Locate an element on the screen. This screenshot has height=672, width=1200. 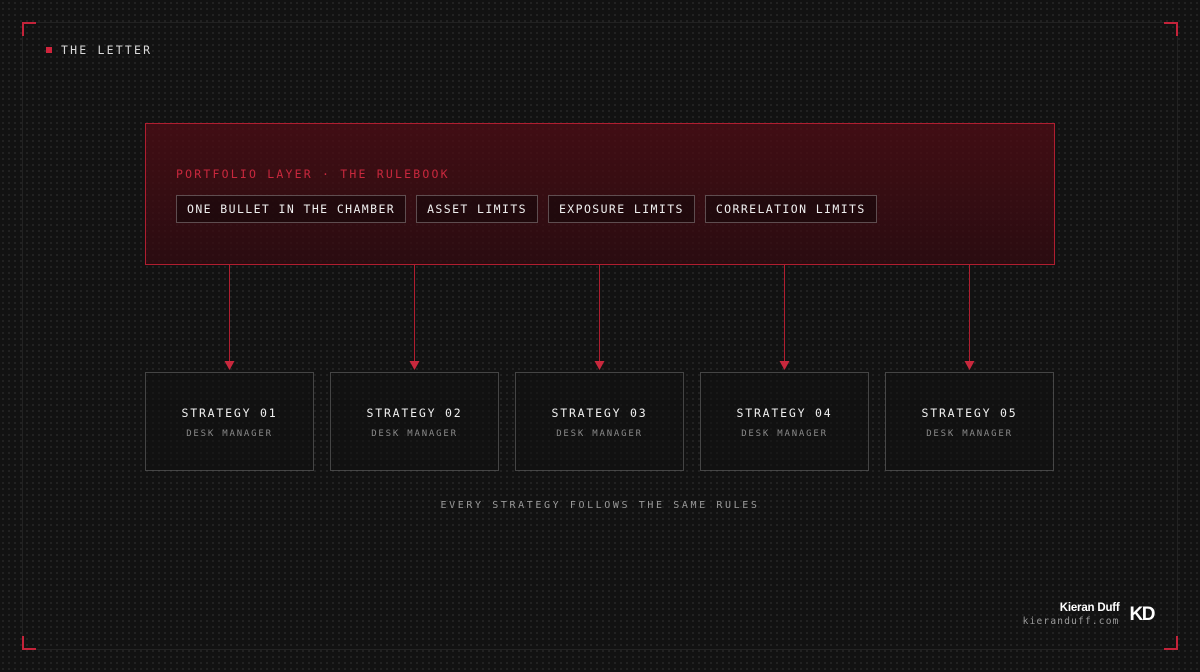
strategy-box-03: STRATEGY 03 DESK MANAGER is located at coordinates (599, 421).